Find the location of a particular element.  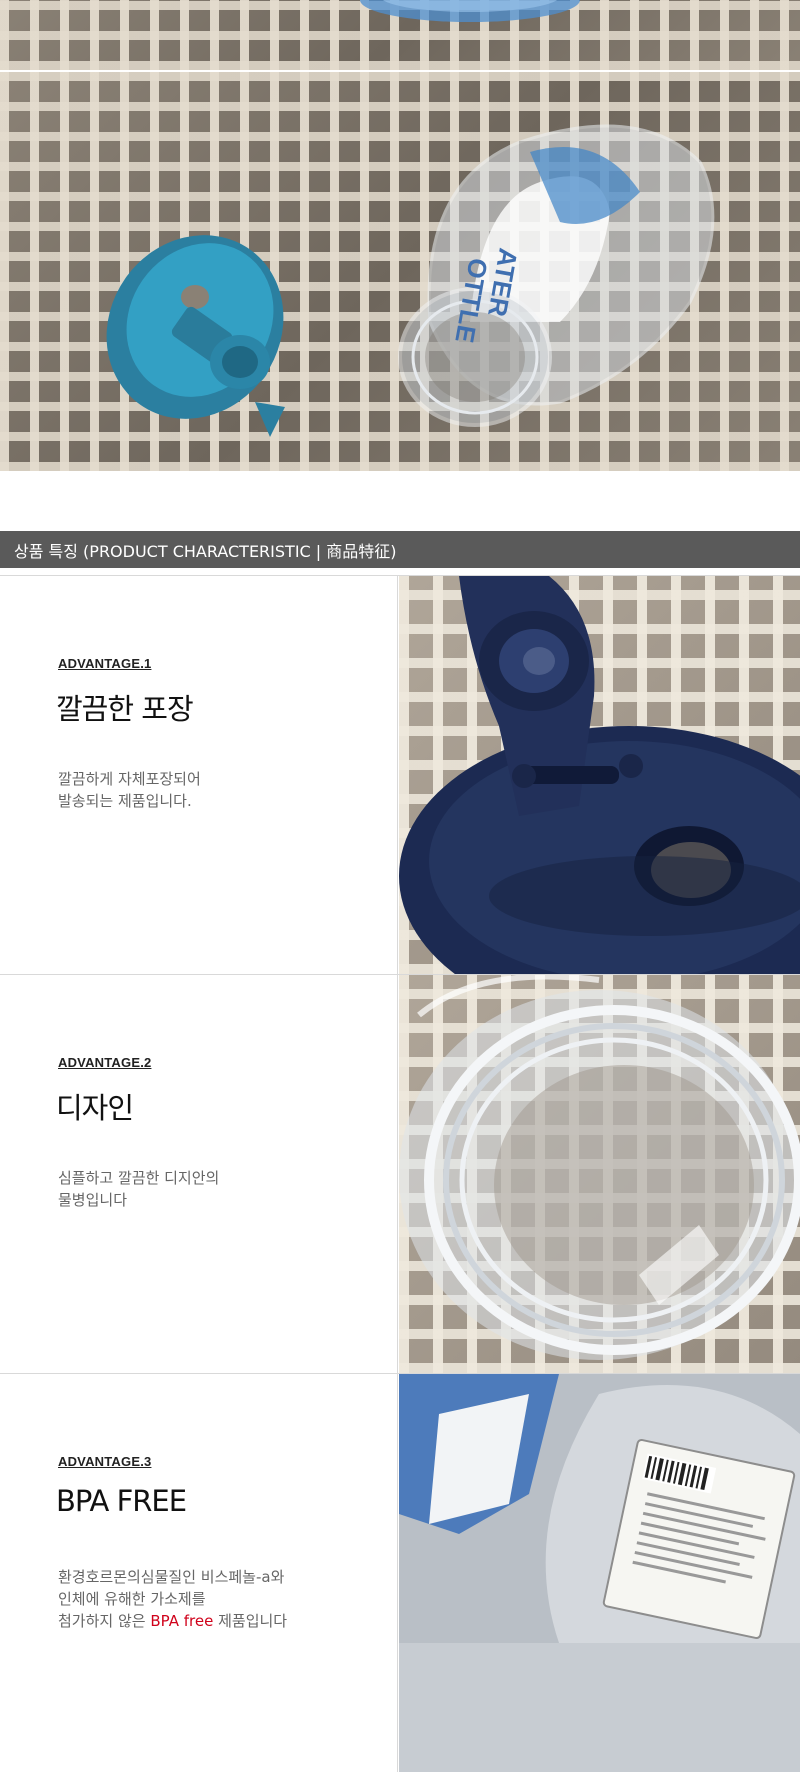

advantage-3-desc-last-line: 첨가하지 않은 BPA free 제품입니다 is located at coordinates (172, 1621).